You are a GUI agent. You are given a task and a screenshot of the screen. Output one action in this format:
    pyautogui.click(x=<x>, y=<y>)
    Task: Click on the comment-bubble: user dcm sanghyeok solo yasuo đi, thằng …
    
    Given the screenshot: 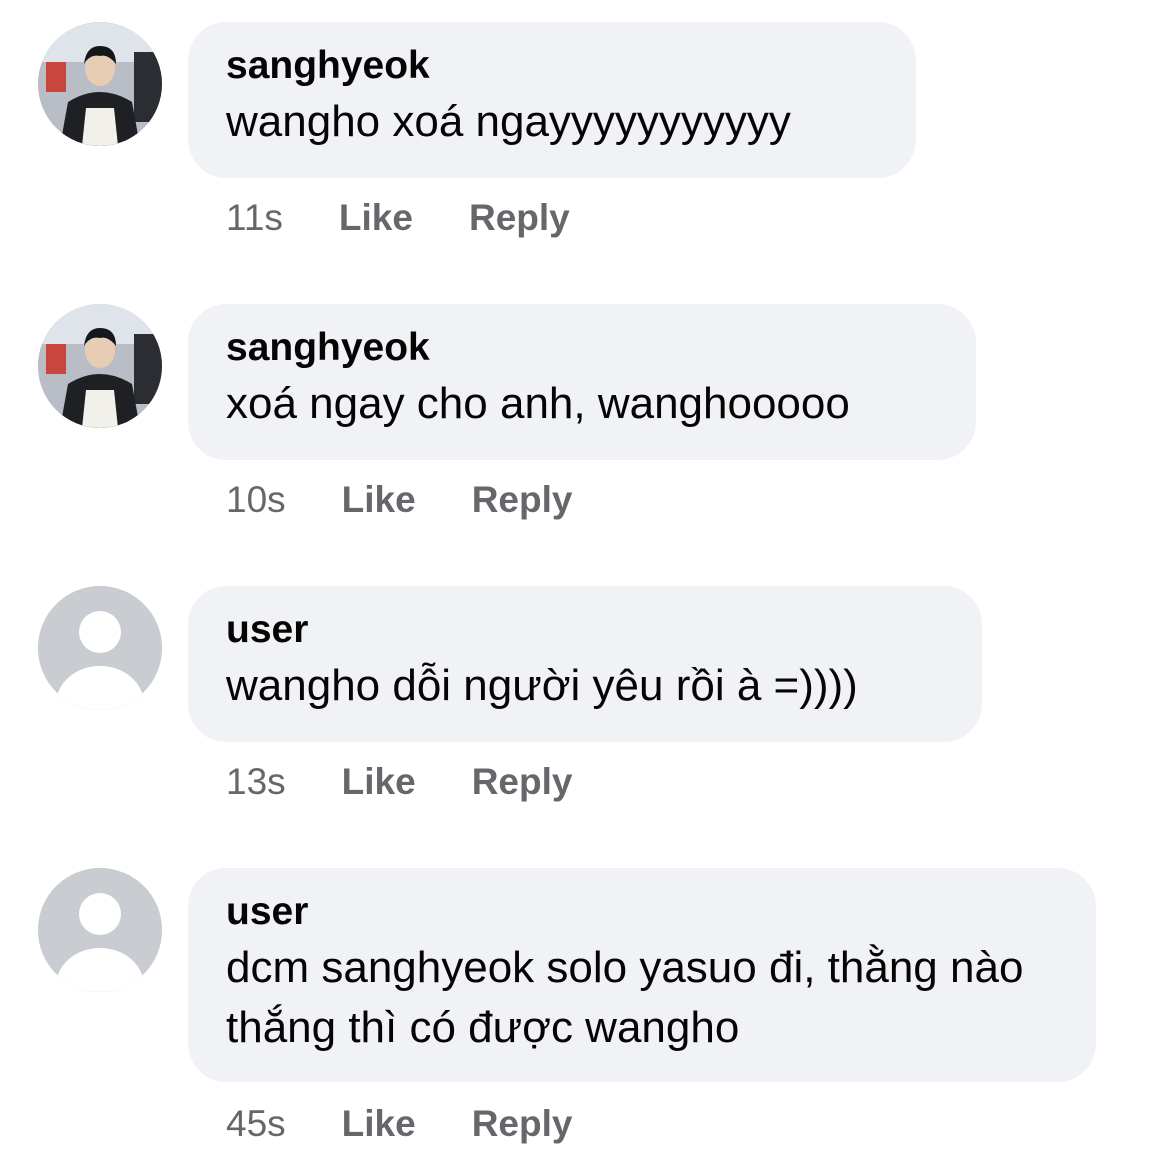 What is the action you would take?
    pyautogui.click(x=642, y=975)
    